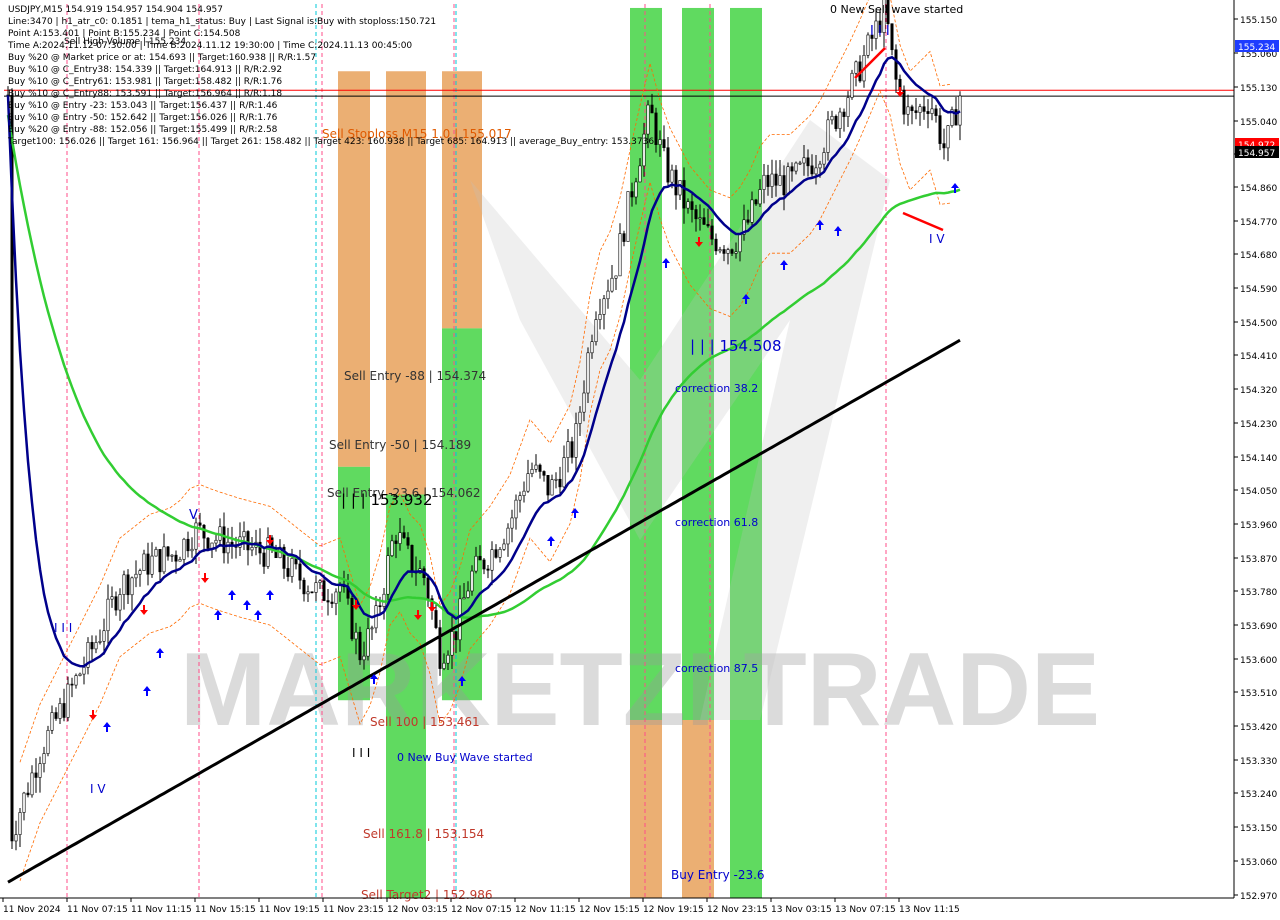 The height and width of the screenshot is (920, 1280). Describe the element at coordinates (640, 690) in the screenshot. I see `watermark-text: MARKETZI TRADE` at that location.